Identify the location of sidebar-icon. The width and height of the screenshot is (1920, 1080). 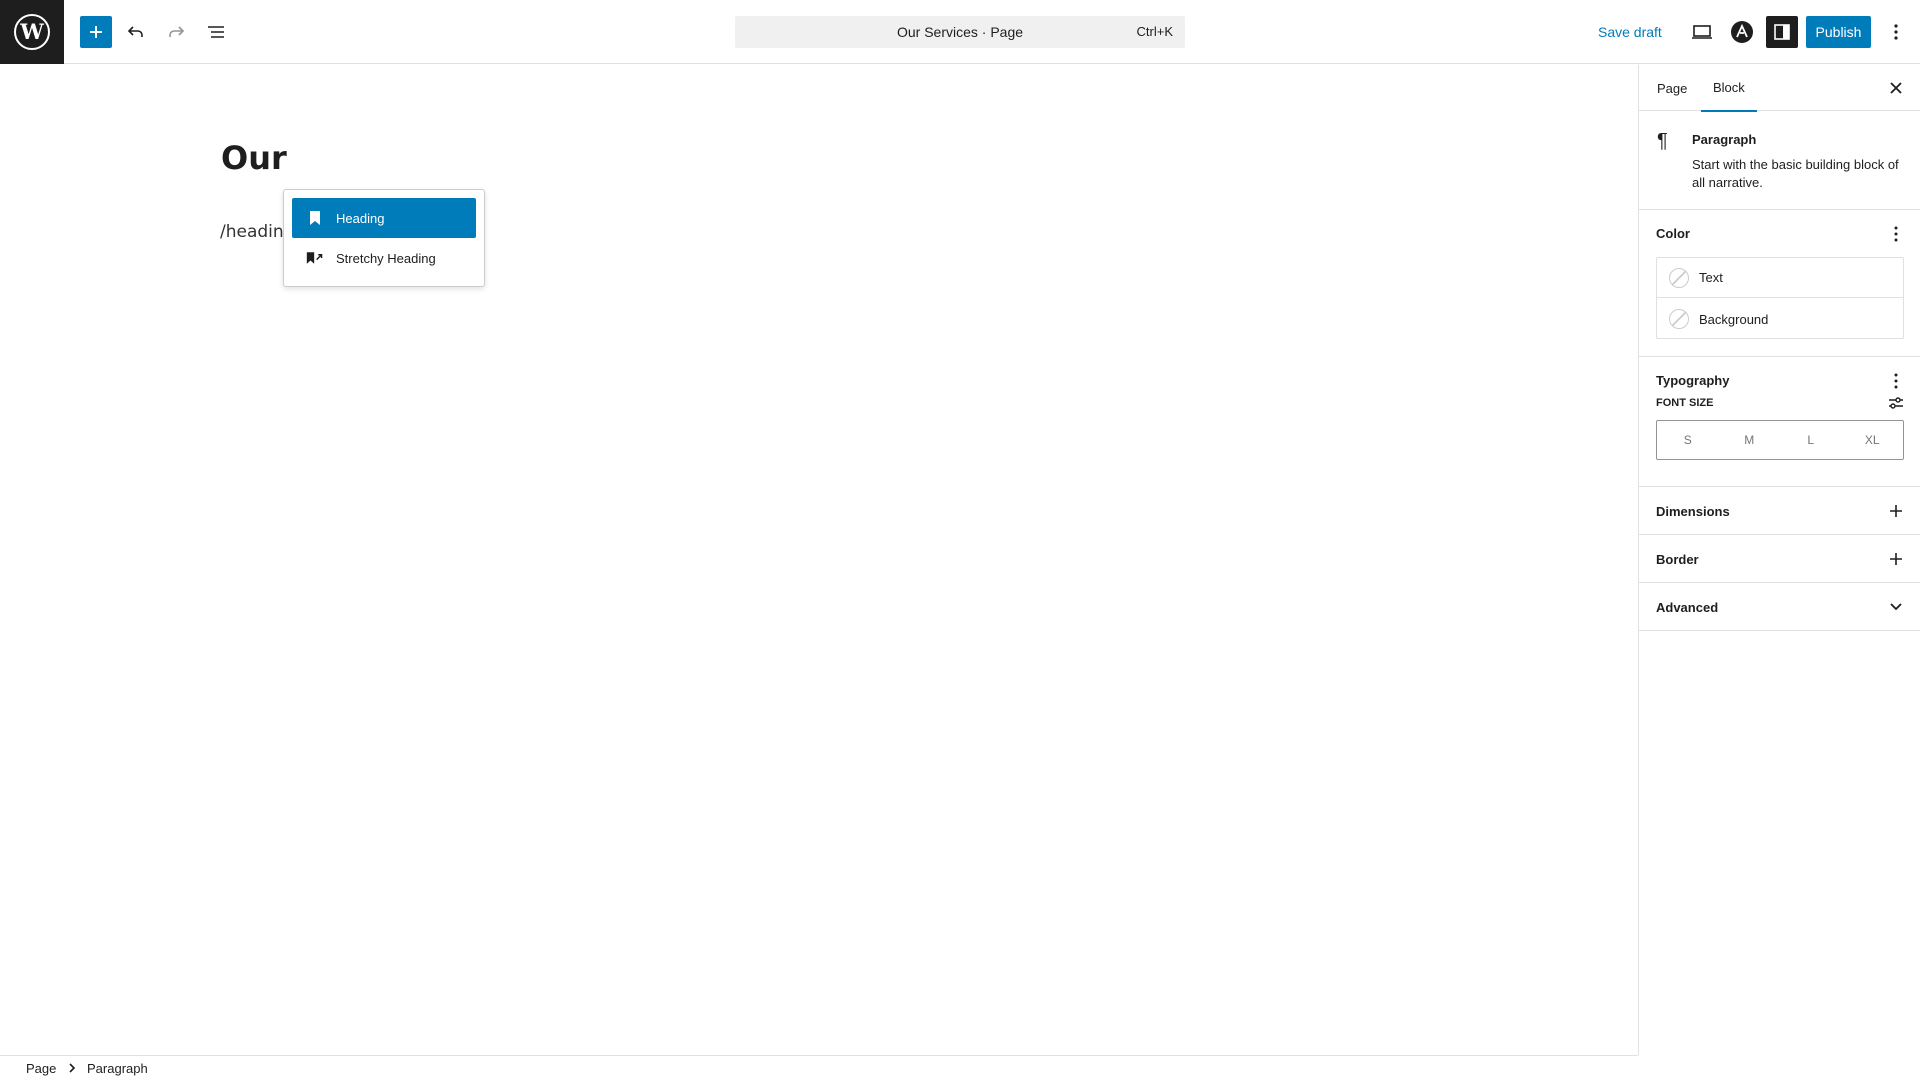
(1782, 32).